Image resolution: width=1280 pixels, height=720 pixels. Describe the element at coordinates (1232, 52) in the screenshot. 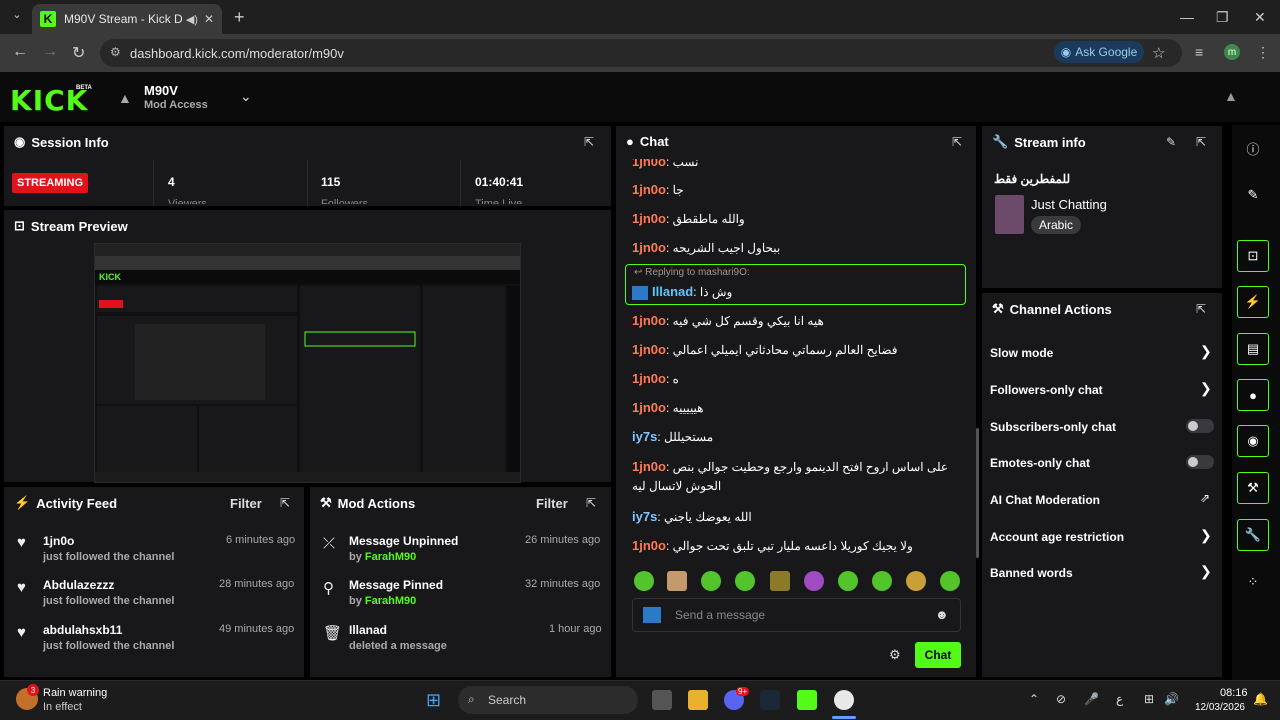

I see `profile-avatar: m` at that location.